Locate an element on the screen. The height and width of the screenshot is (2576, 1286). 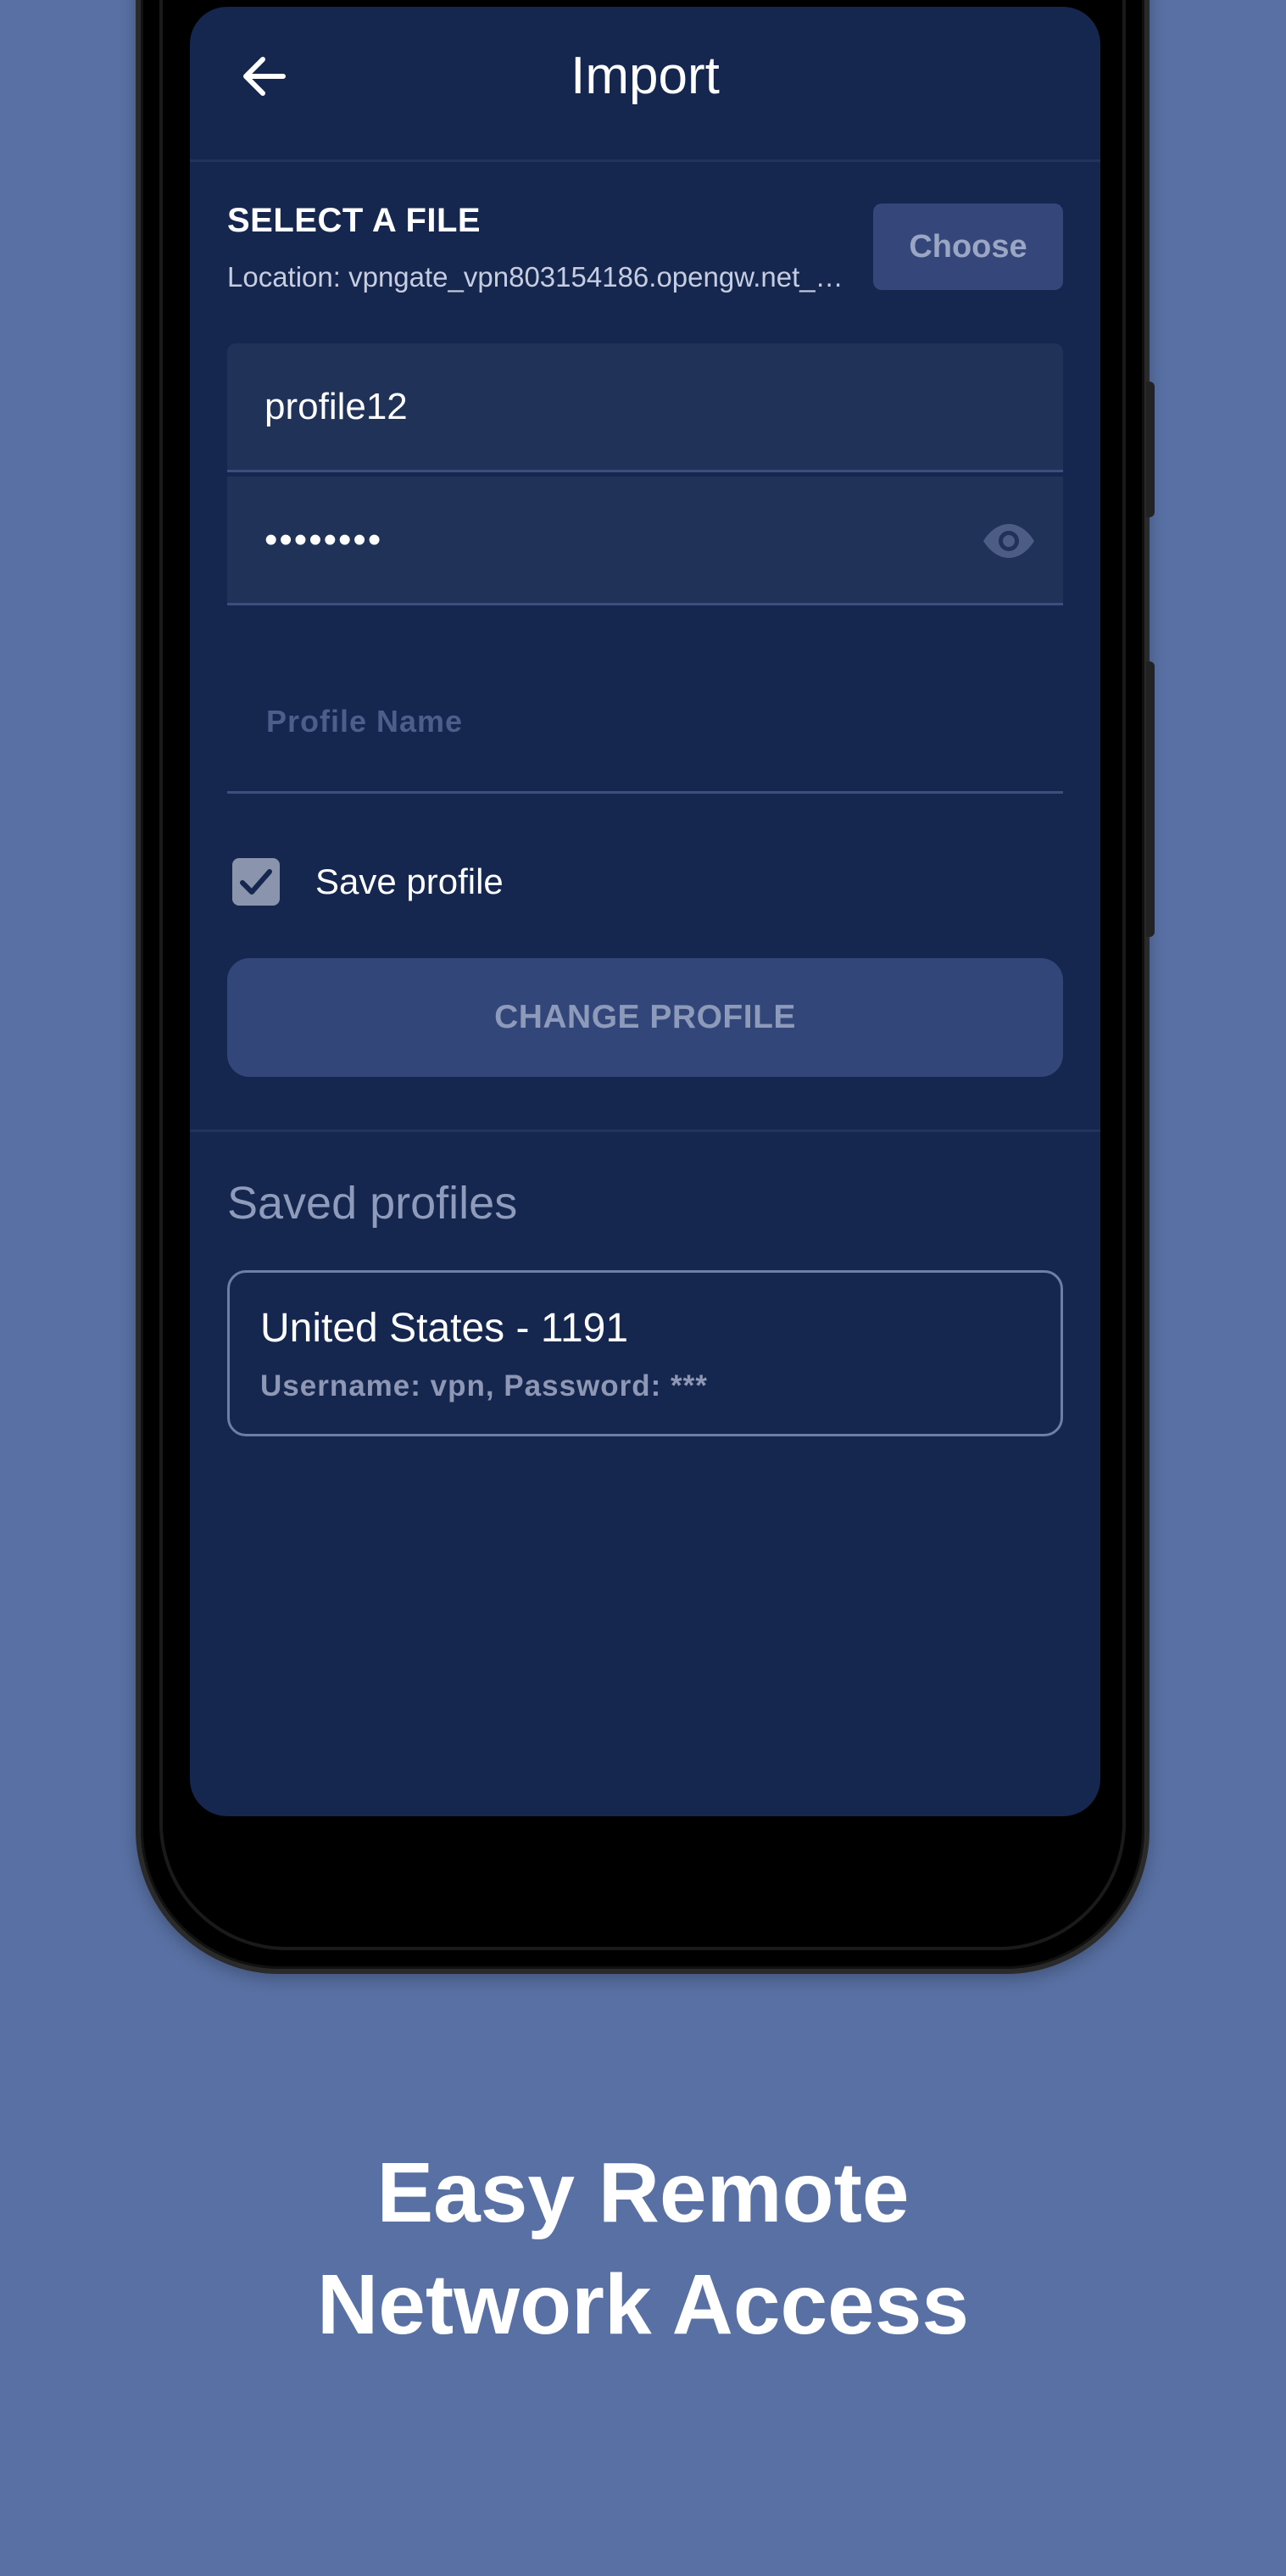
tagline-line-2: Network Access is located at coordinates (643, 2304).